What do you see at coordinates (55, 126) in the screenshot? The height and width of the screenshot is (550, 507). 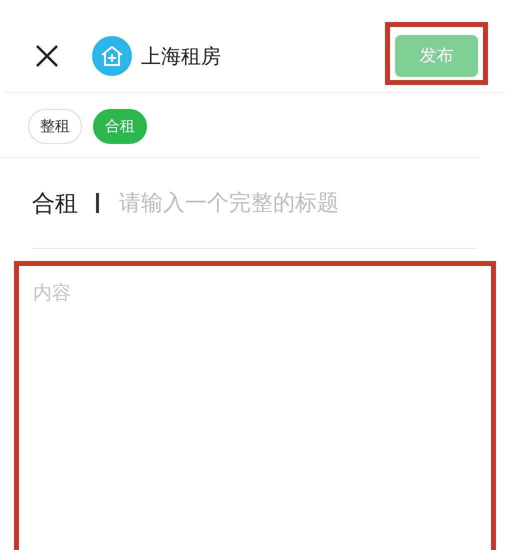 I see `category-tag: 整租` at bounding box center [55, 126].